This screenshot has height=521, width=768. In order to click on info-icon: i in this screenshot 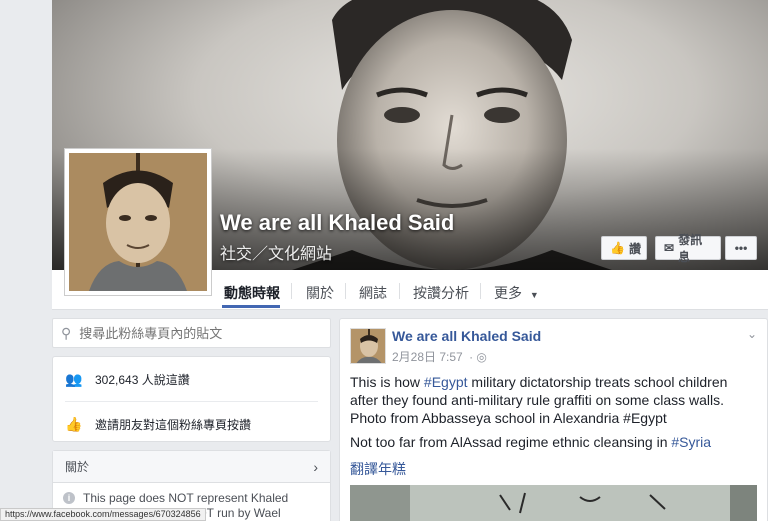, I will do `click(69, 498)`.